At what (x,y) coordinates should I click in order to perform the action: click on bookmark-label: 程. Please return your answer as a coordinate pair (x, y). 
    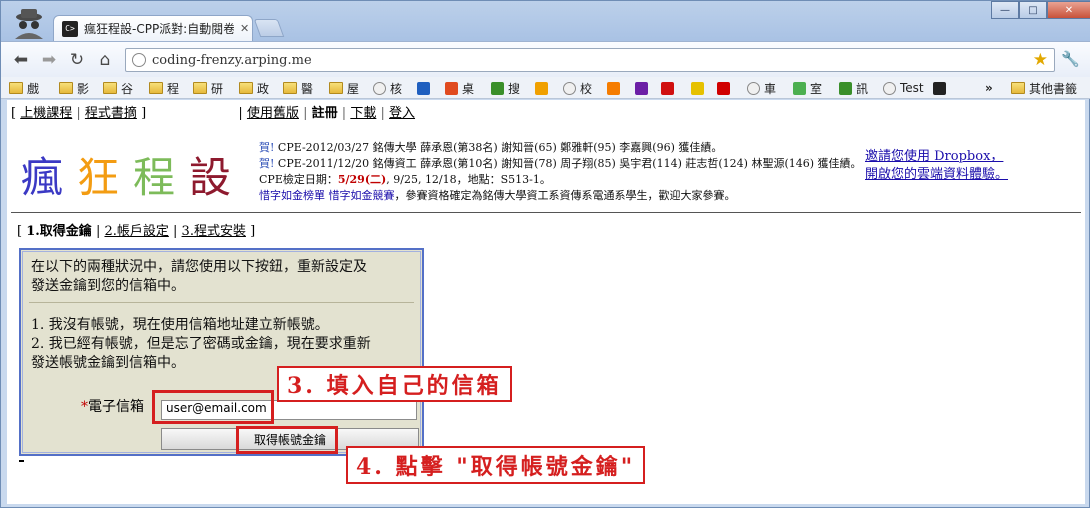
    Looking at the image, I should click on (173, 88).